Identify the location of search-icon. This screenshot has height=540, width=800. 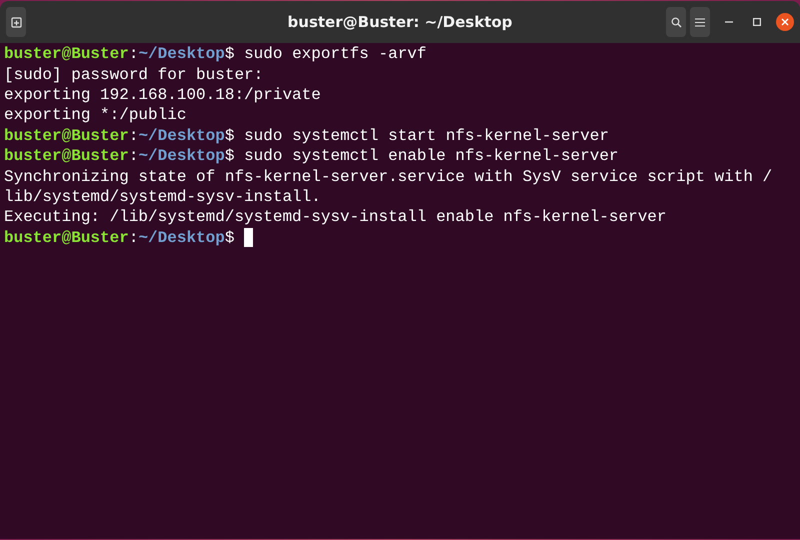
(676, 22).